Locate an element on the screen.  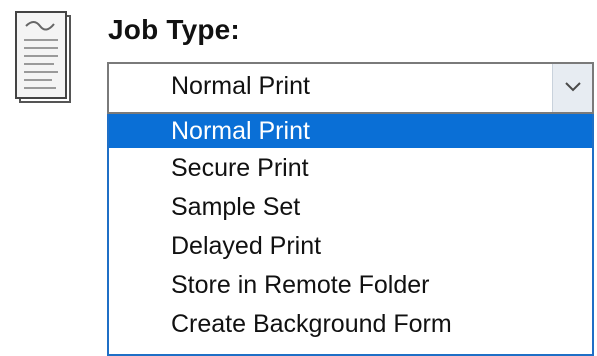
option-normal-print: Normal Print is located at coordinates (350, 131).